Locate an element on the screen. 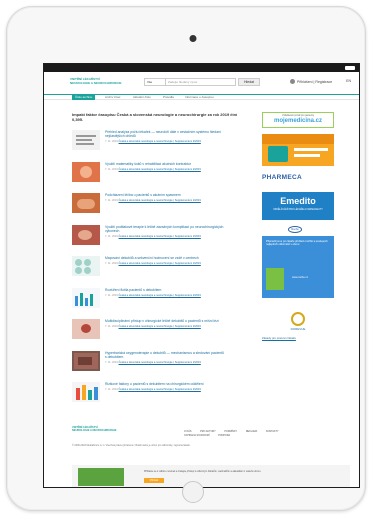  ad-dorevue: DOREVUE is located at coordinates (298, 322).